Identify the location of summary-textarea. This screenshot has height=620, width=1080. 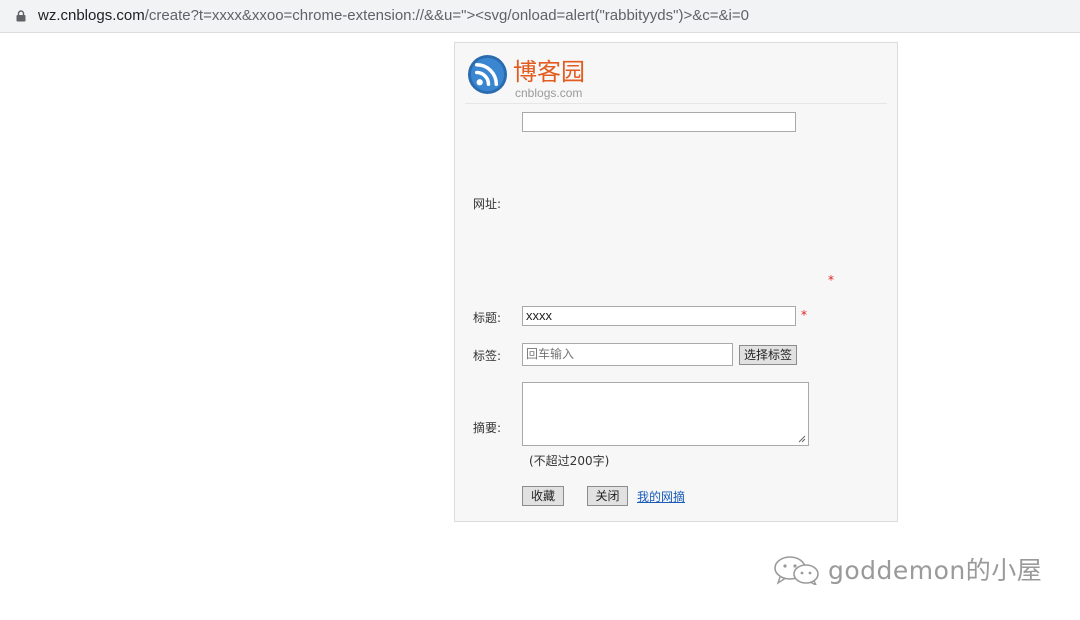
(665, 414).